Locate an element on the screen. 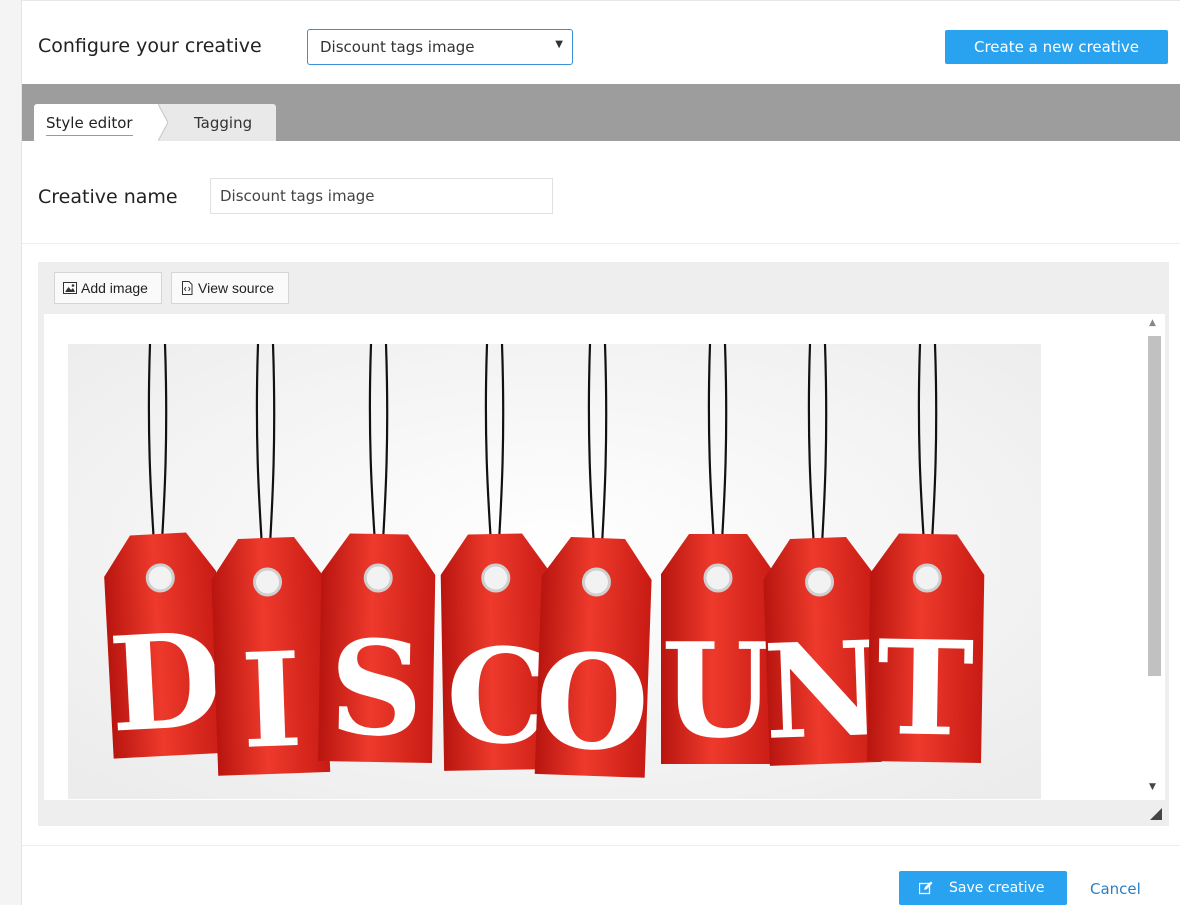 The width and height of the screenshot is (1180, 905). view-source-button: View source is located at coordinates (230, 288).